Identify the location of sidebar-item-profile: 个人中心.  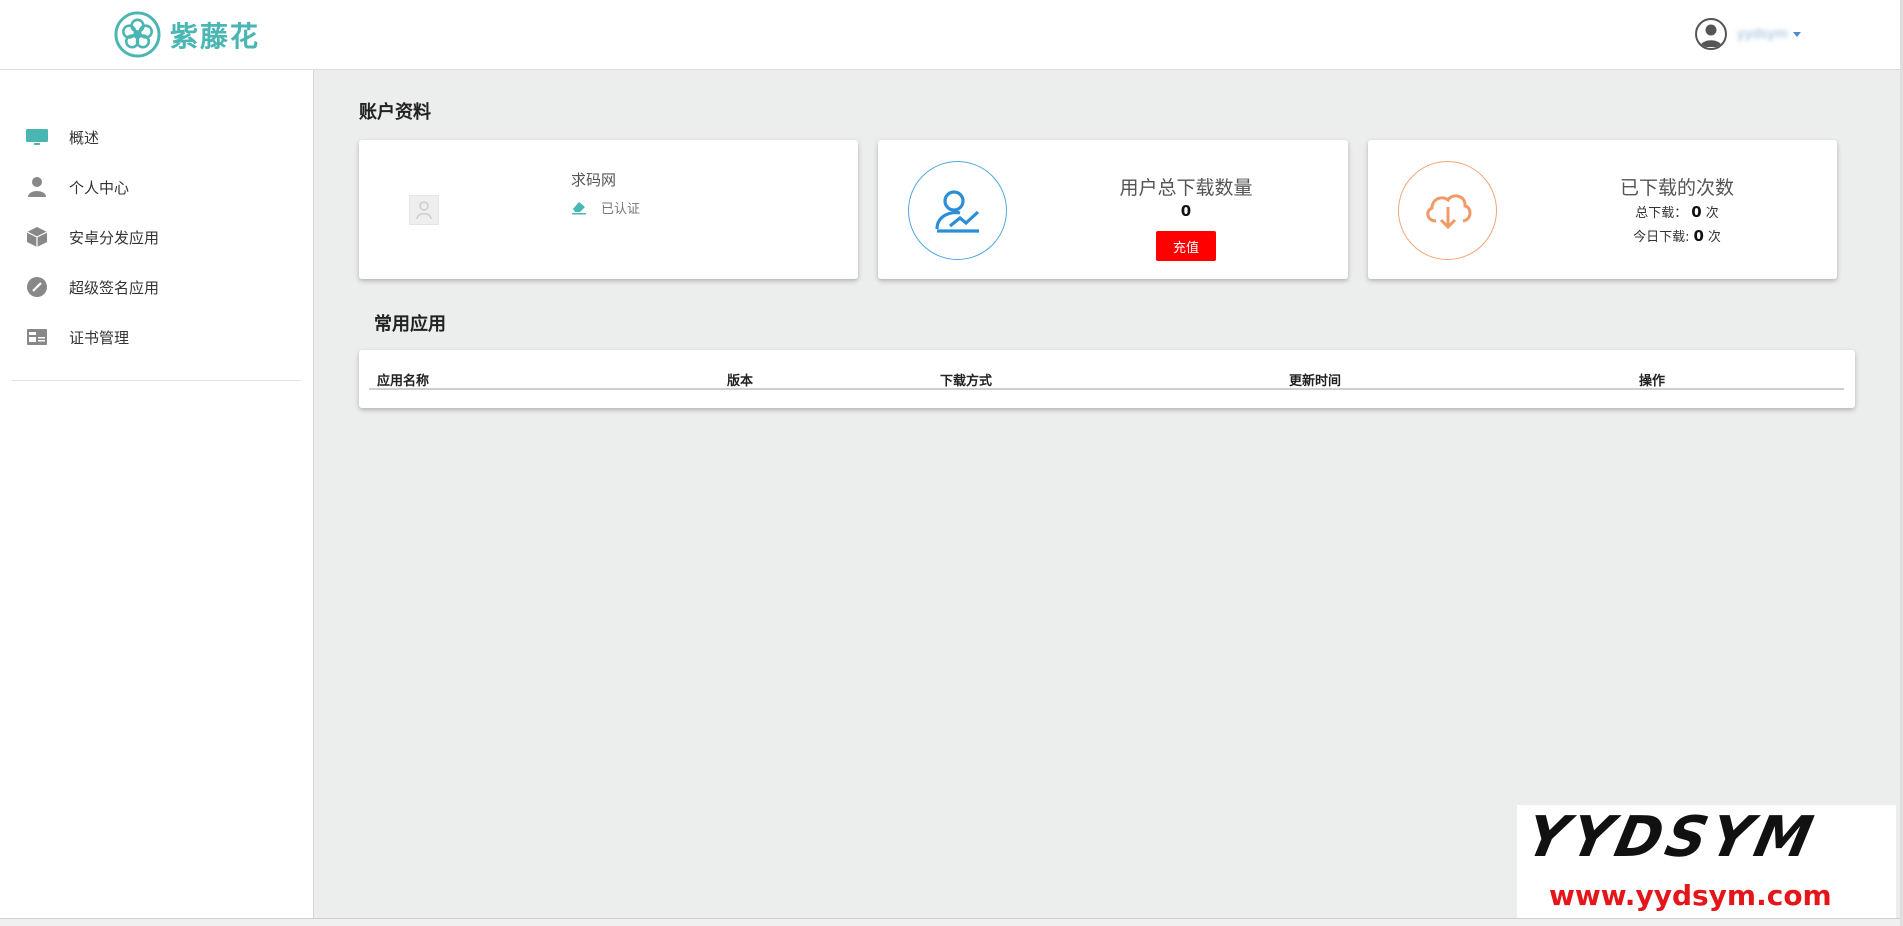
(156, 187).